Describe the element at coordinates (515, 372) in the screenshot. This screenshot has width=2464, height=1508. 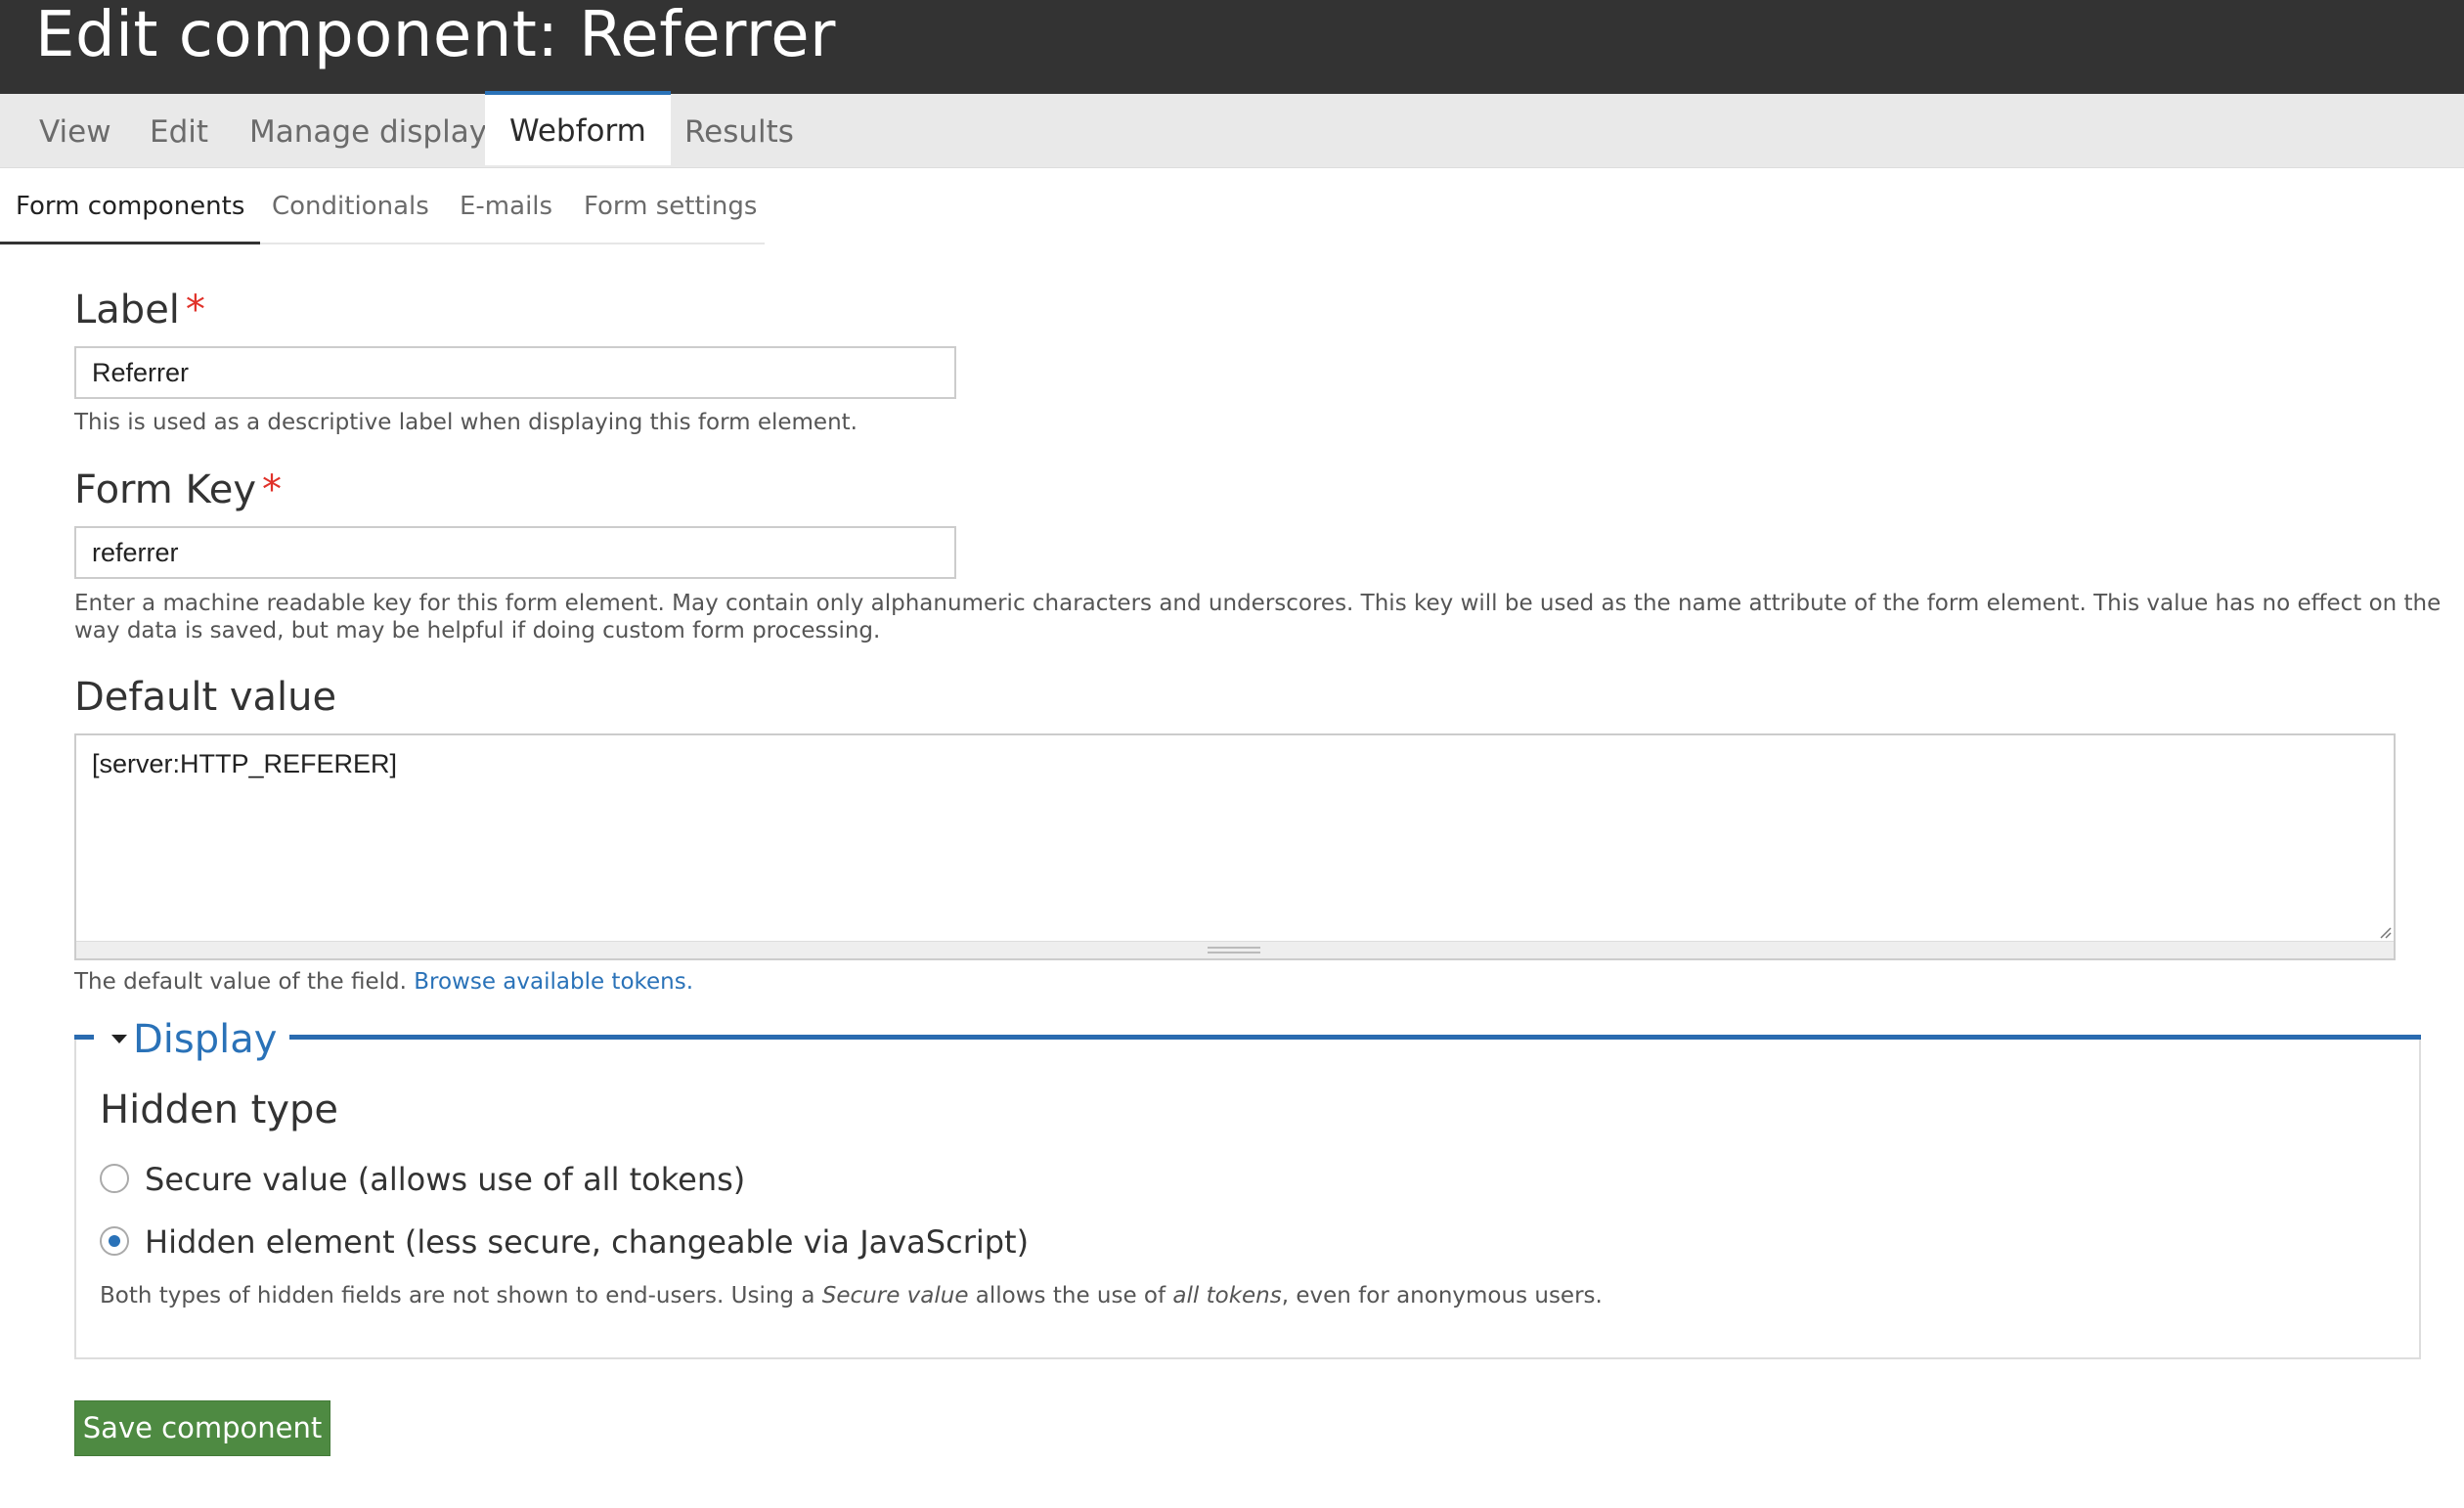
I see `label-input` at that location.